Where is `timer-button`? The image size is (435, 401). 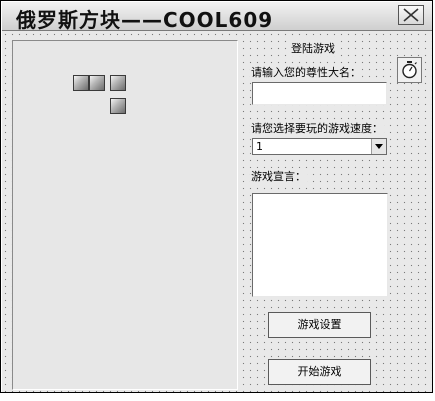
timer-button is located at coordinates (409, 70).